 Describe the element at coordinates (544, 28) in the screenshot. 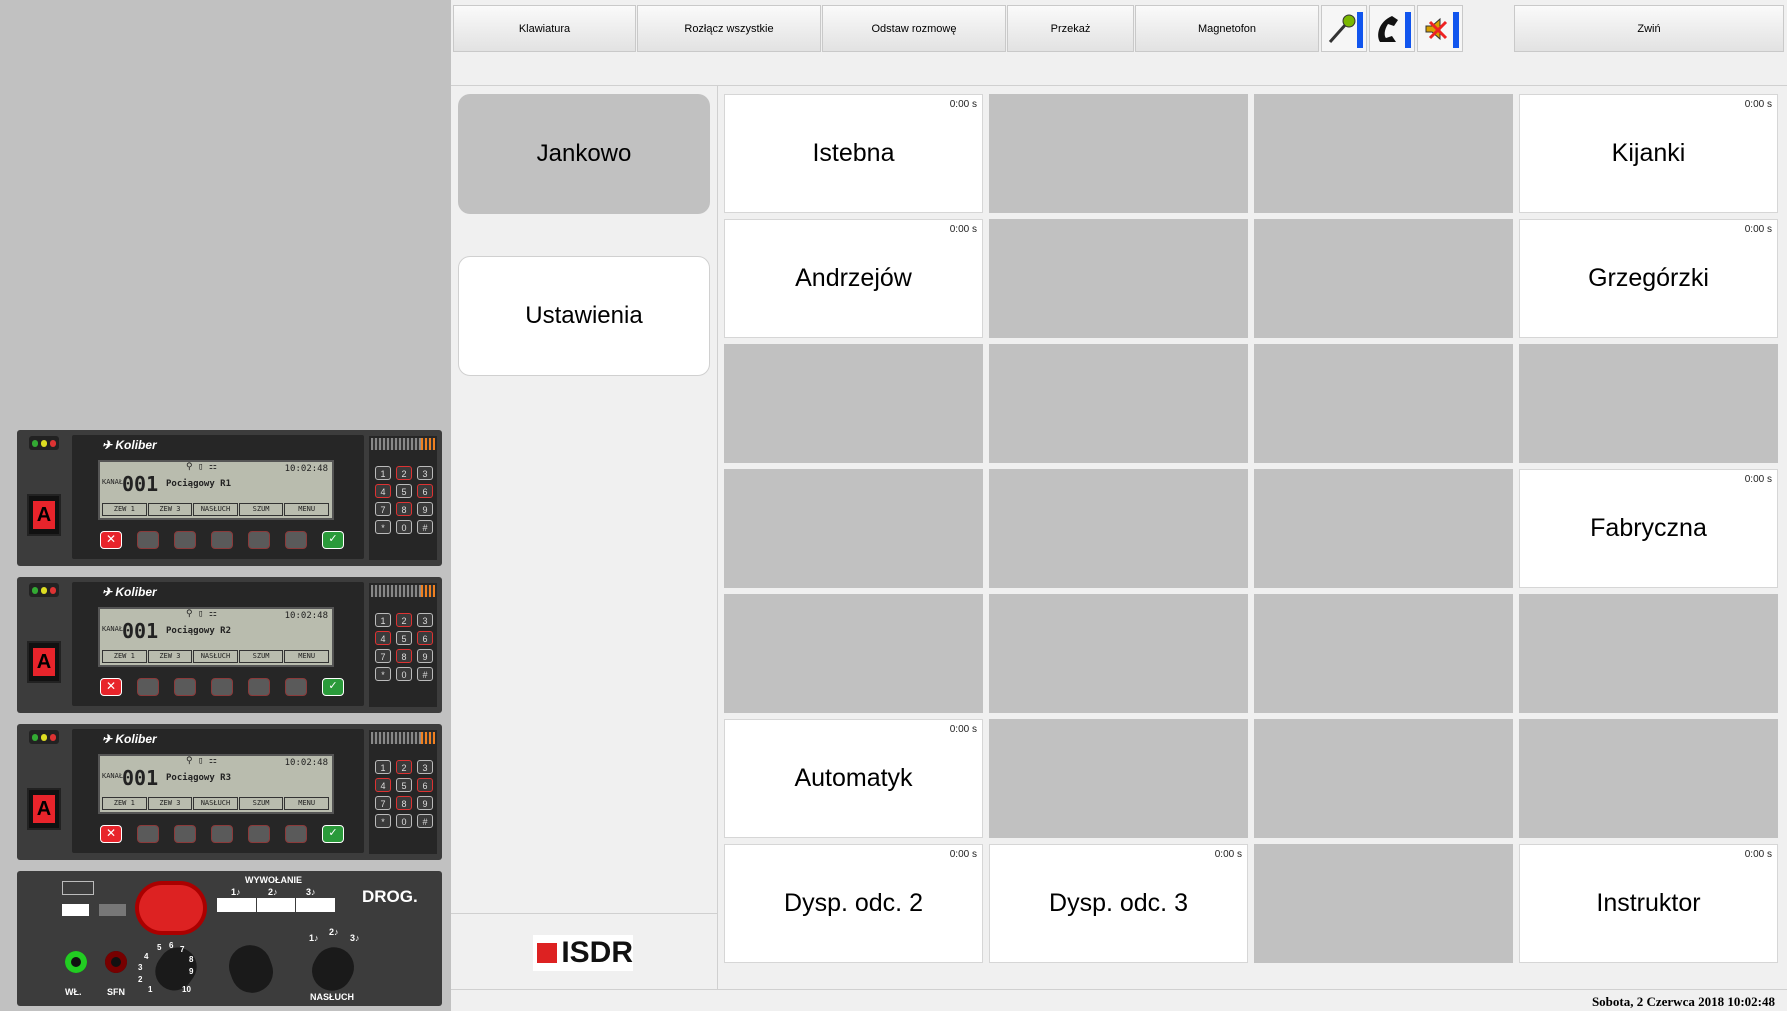

I see `keyboard-button: Klawiatura` at that location.